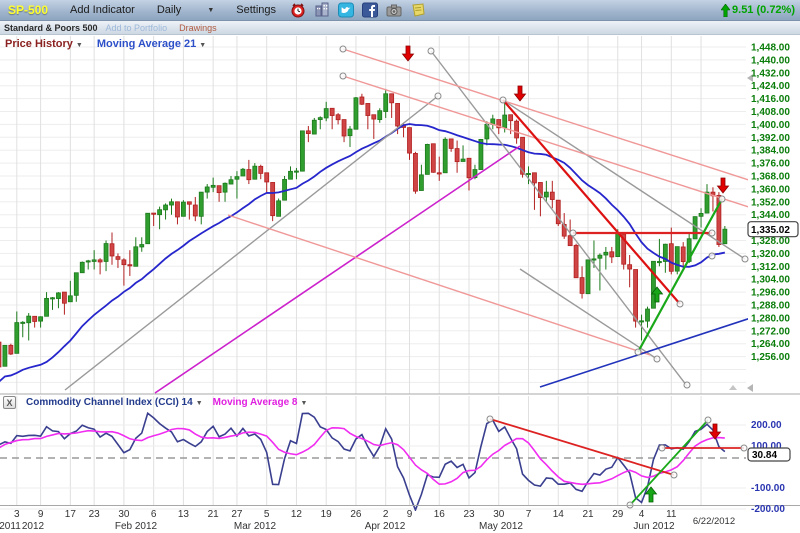 This screenshot has height=533, width=800. Describe the element at coordinates (770, 60) in the screenshot. I see `svg-text: 1,440.00` at that location.